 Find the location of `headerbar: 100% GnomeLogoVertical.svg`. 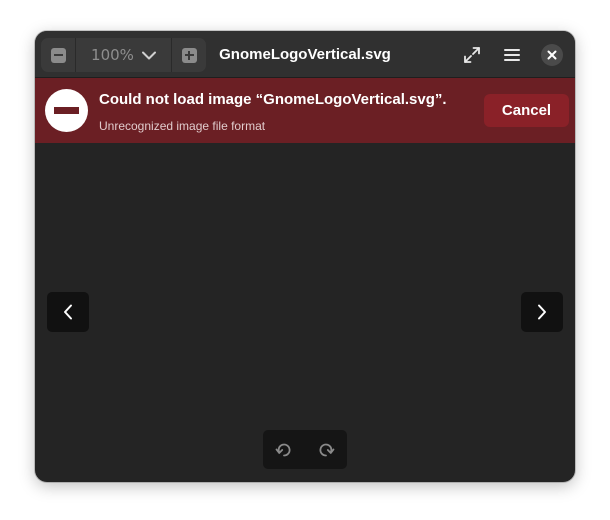

headerbar: 100% GnomeLogoVertical.svg is located at coordinates (305, 54).